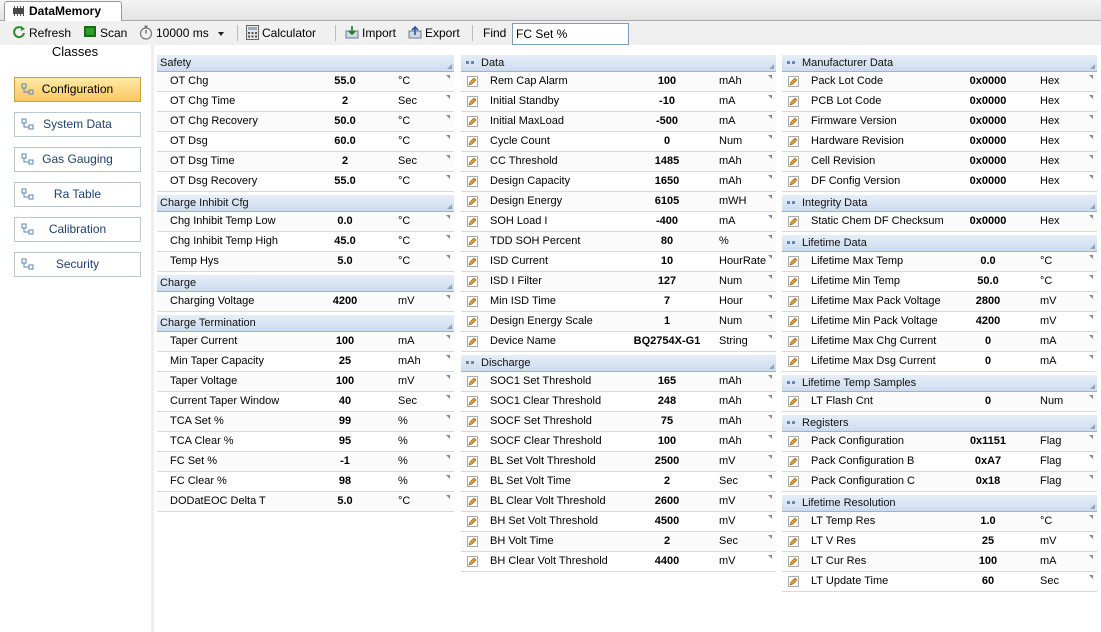  What do you see at coordinates (77, 264) in the screenshot?
I see `class-security-button: Security` at bounding box center [77, 264].